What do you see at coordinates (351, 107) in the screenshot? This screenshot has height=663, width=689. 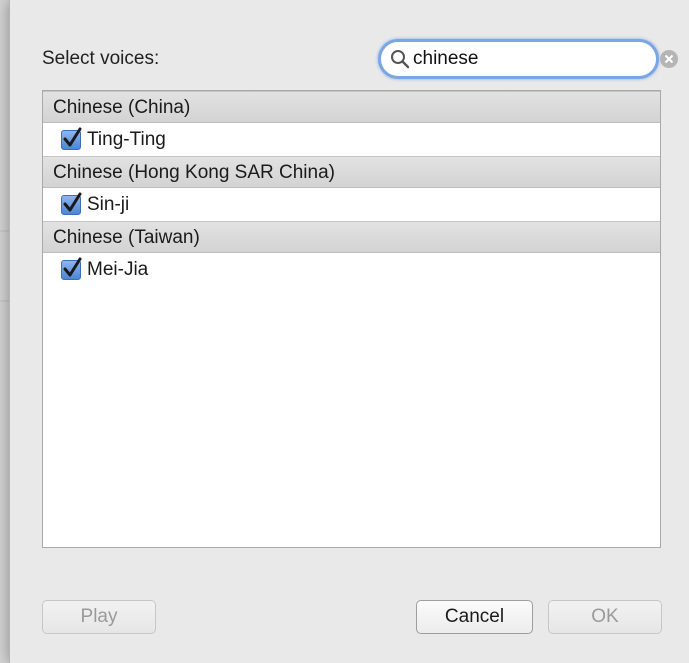 I see `group-header-chinese-china: Chinese (China)` at bounding box center [351, 107].